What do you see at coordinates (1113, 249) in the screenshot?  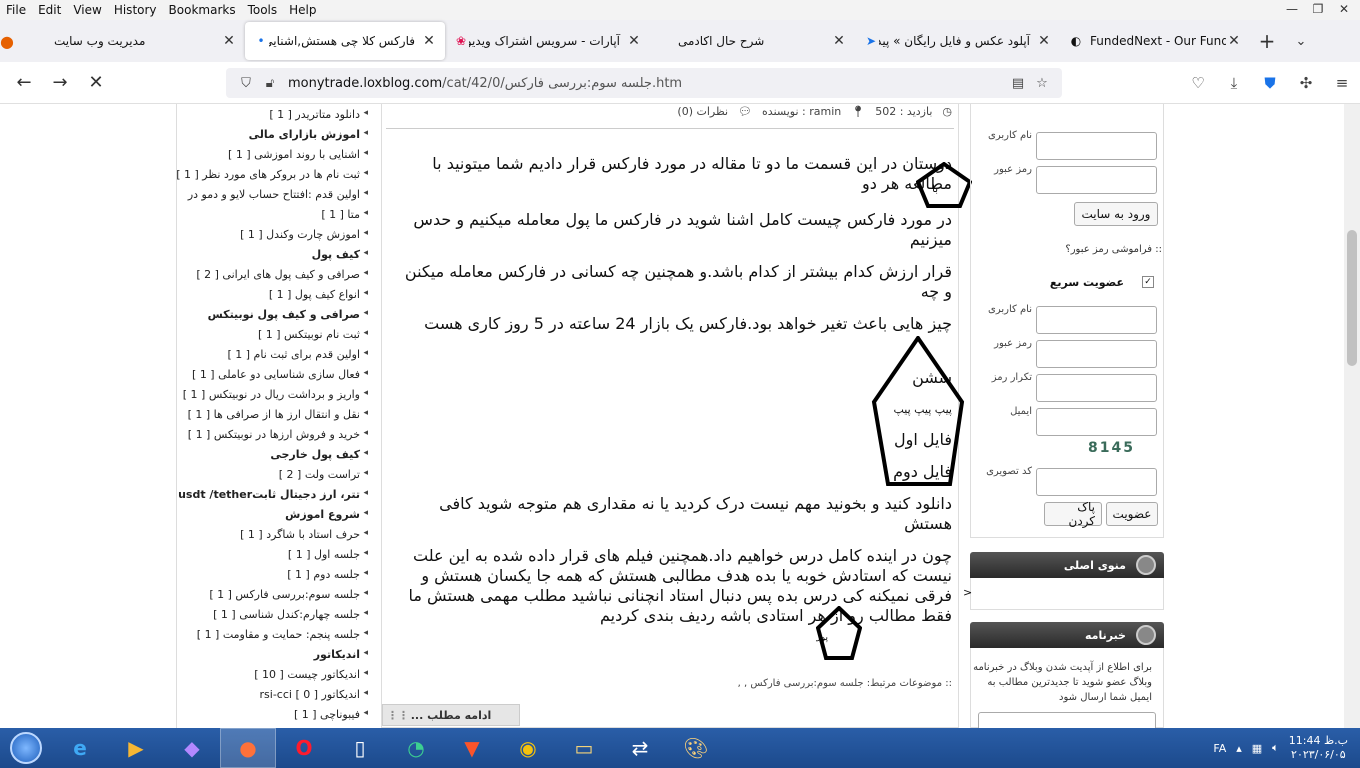 I see `forgot-password-link: :: فراموشی رمز عبور؟` at bounding box center [1113, 249].